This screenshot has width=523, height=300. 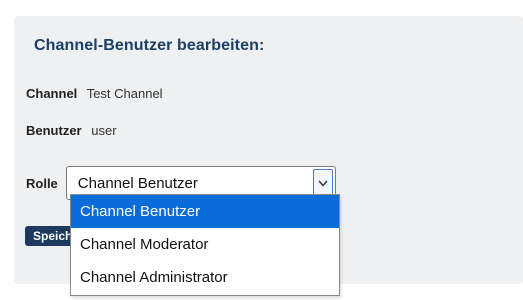 I want to click on channel-value: Test Channel, so click(x=124, y=93).